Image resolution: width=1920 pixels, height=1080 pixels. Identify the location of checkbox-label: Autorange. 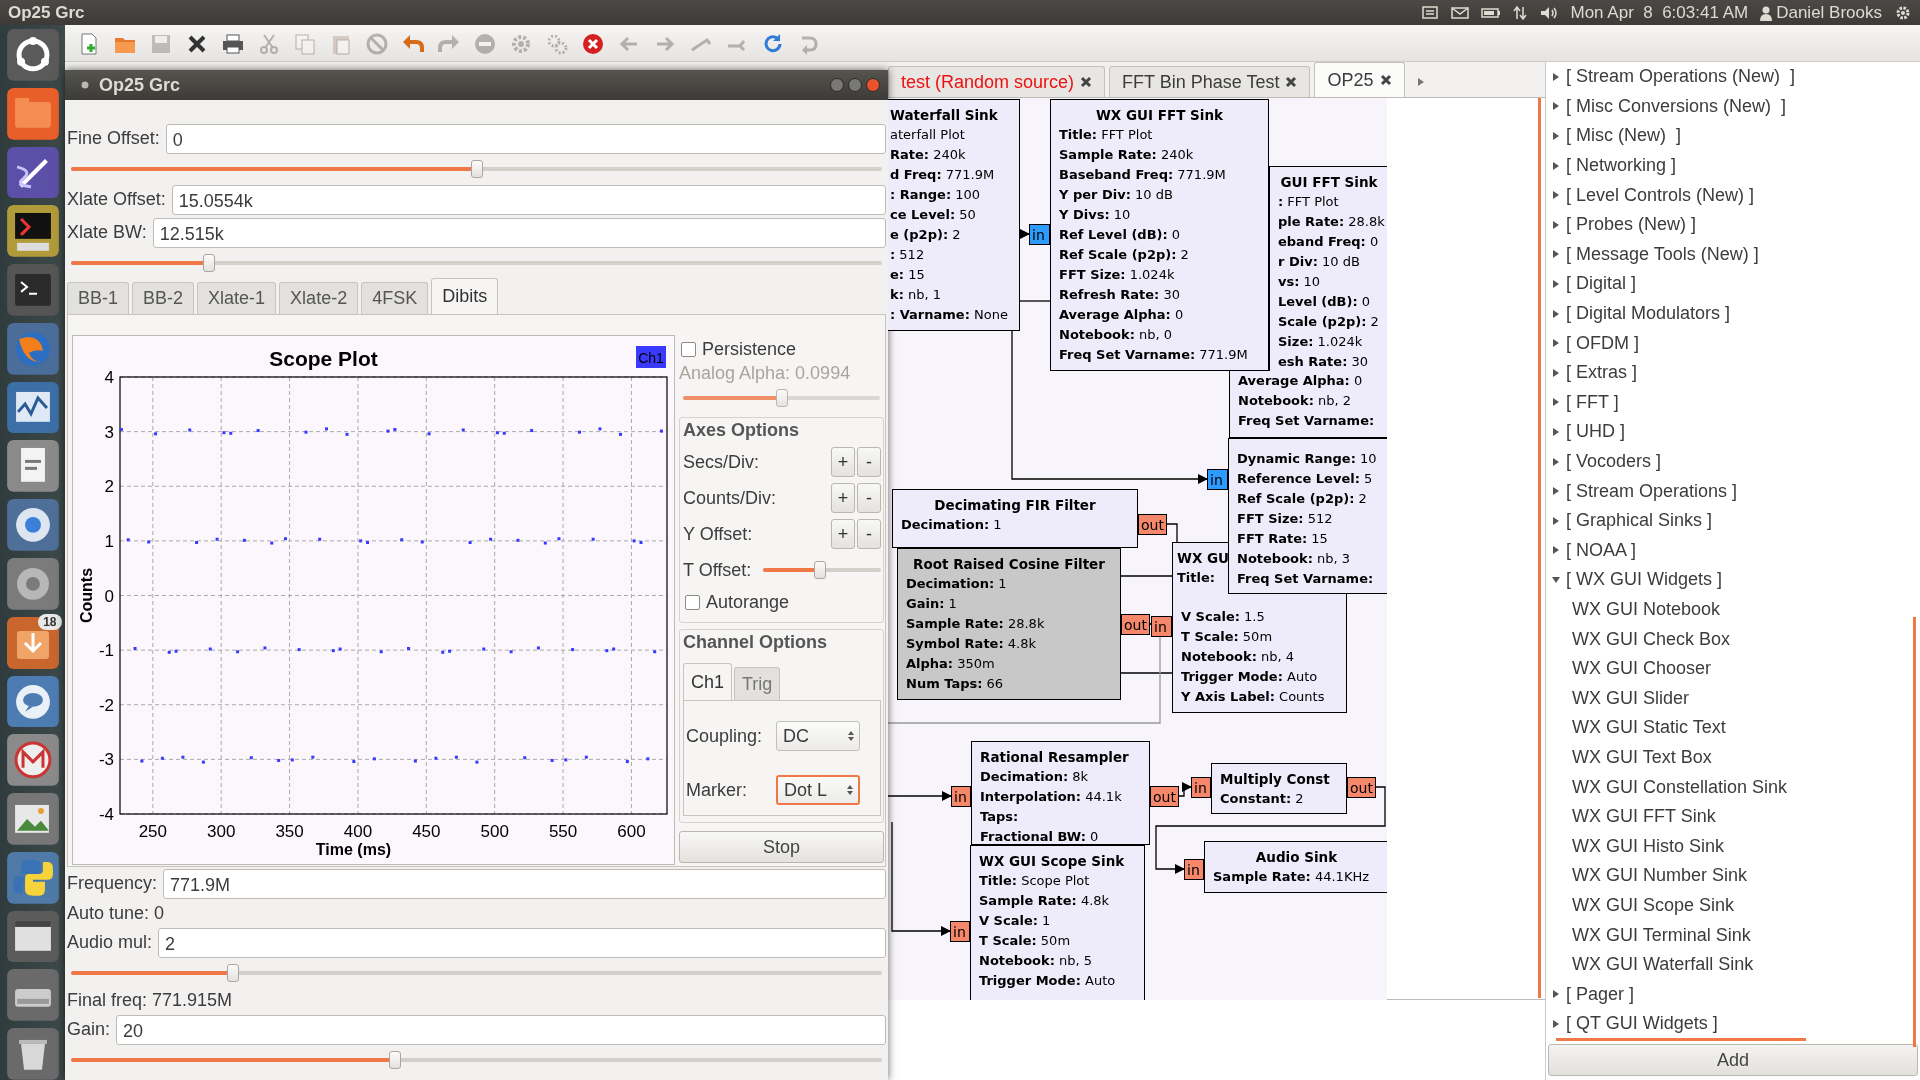
(748, 602).